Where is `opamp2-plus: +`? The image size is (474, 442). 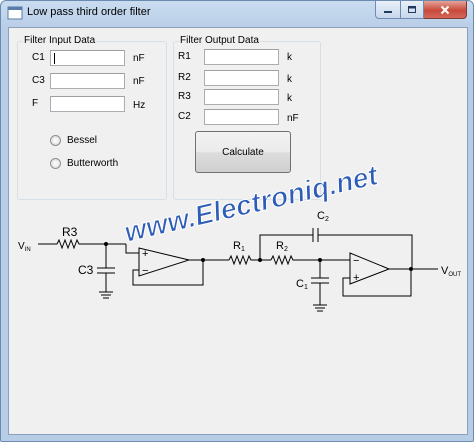
opamp2-plus: + is located at coordinates (356, 278).